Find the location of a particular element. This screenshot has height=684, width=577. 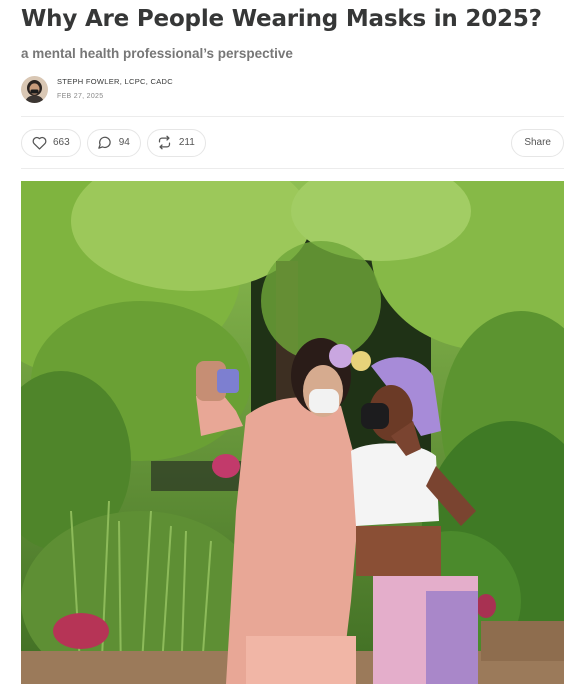

byline-text: STEPH FOWLER, LCPC, CADC FEB 27, 2025 is located at coordinates (115, 89).